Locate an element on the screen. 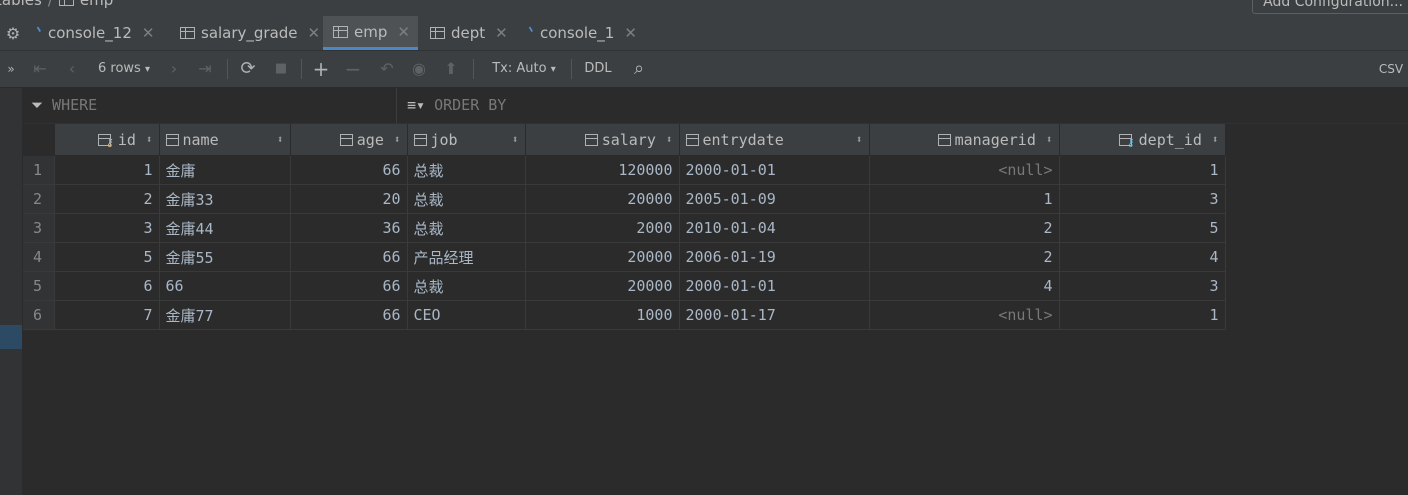 The width and height of the screenshot is (1408, 495). column-header-age: age ⬍ is located at coordinates (349, 140).